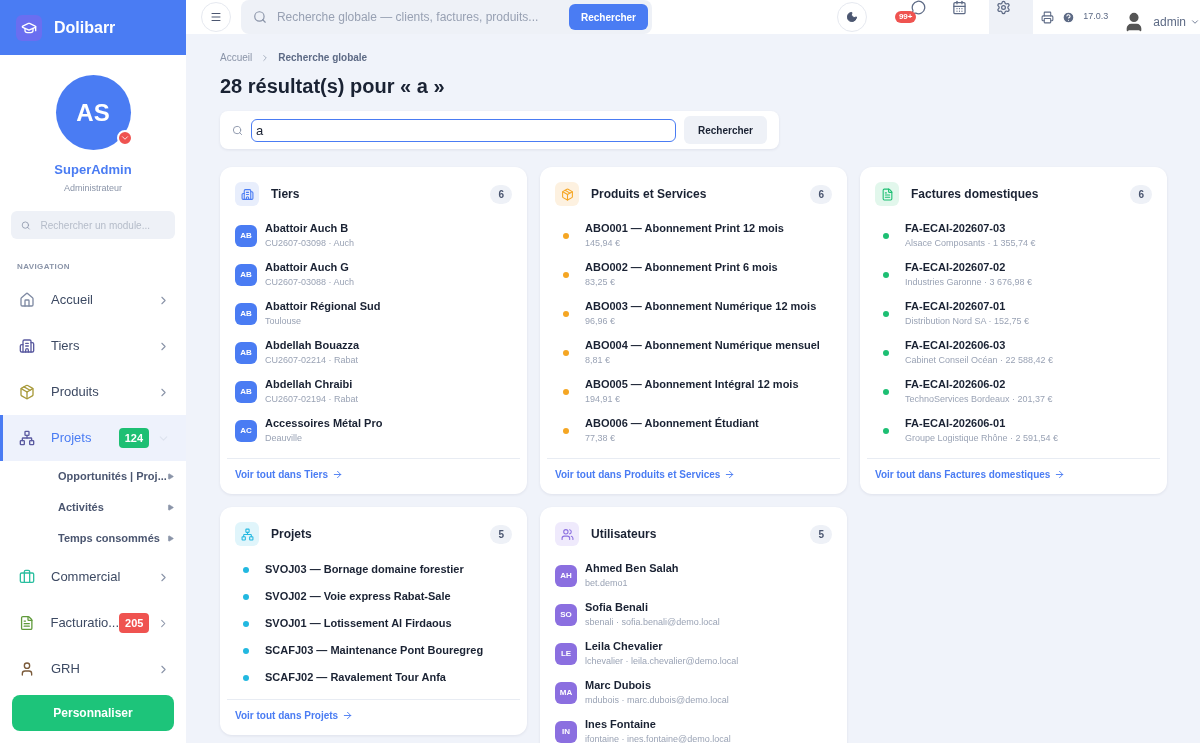 The width and height of the screenshot is (1200, 743). What do you see at coordinates (93, 507) in the screenshot?
I see `submenu-item: Activités` at bounding box center [93, 507].